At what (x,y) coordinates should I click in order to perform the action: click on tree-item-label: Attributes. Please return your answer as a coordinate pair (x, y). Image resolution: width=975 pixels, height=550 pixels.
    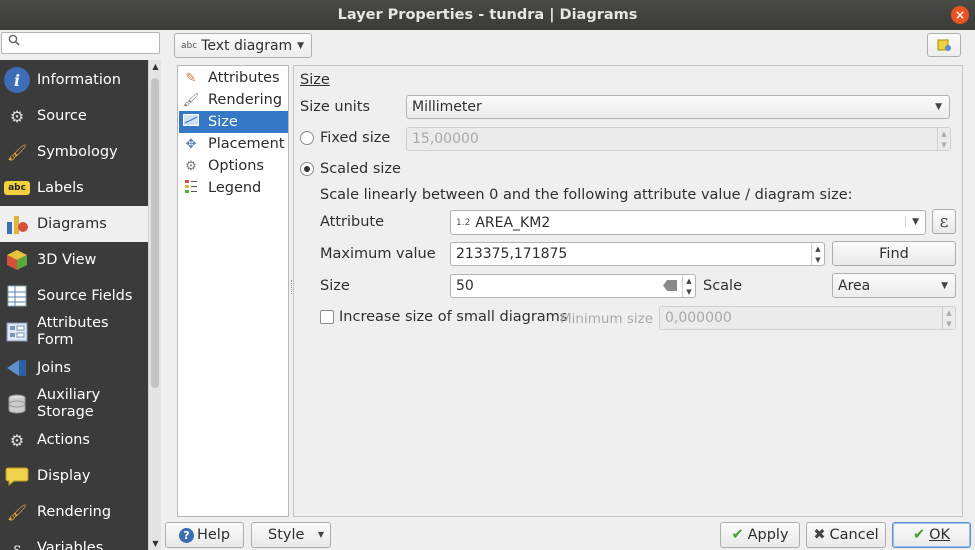
    Looking at the image, I should click on (244, 78).